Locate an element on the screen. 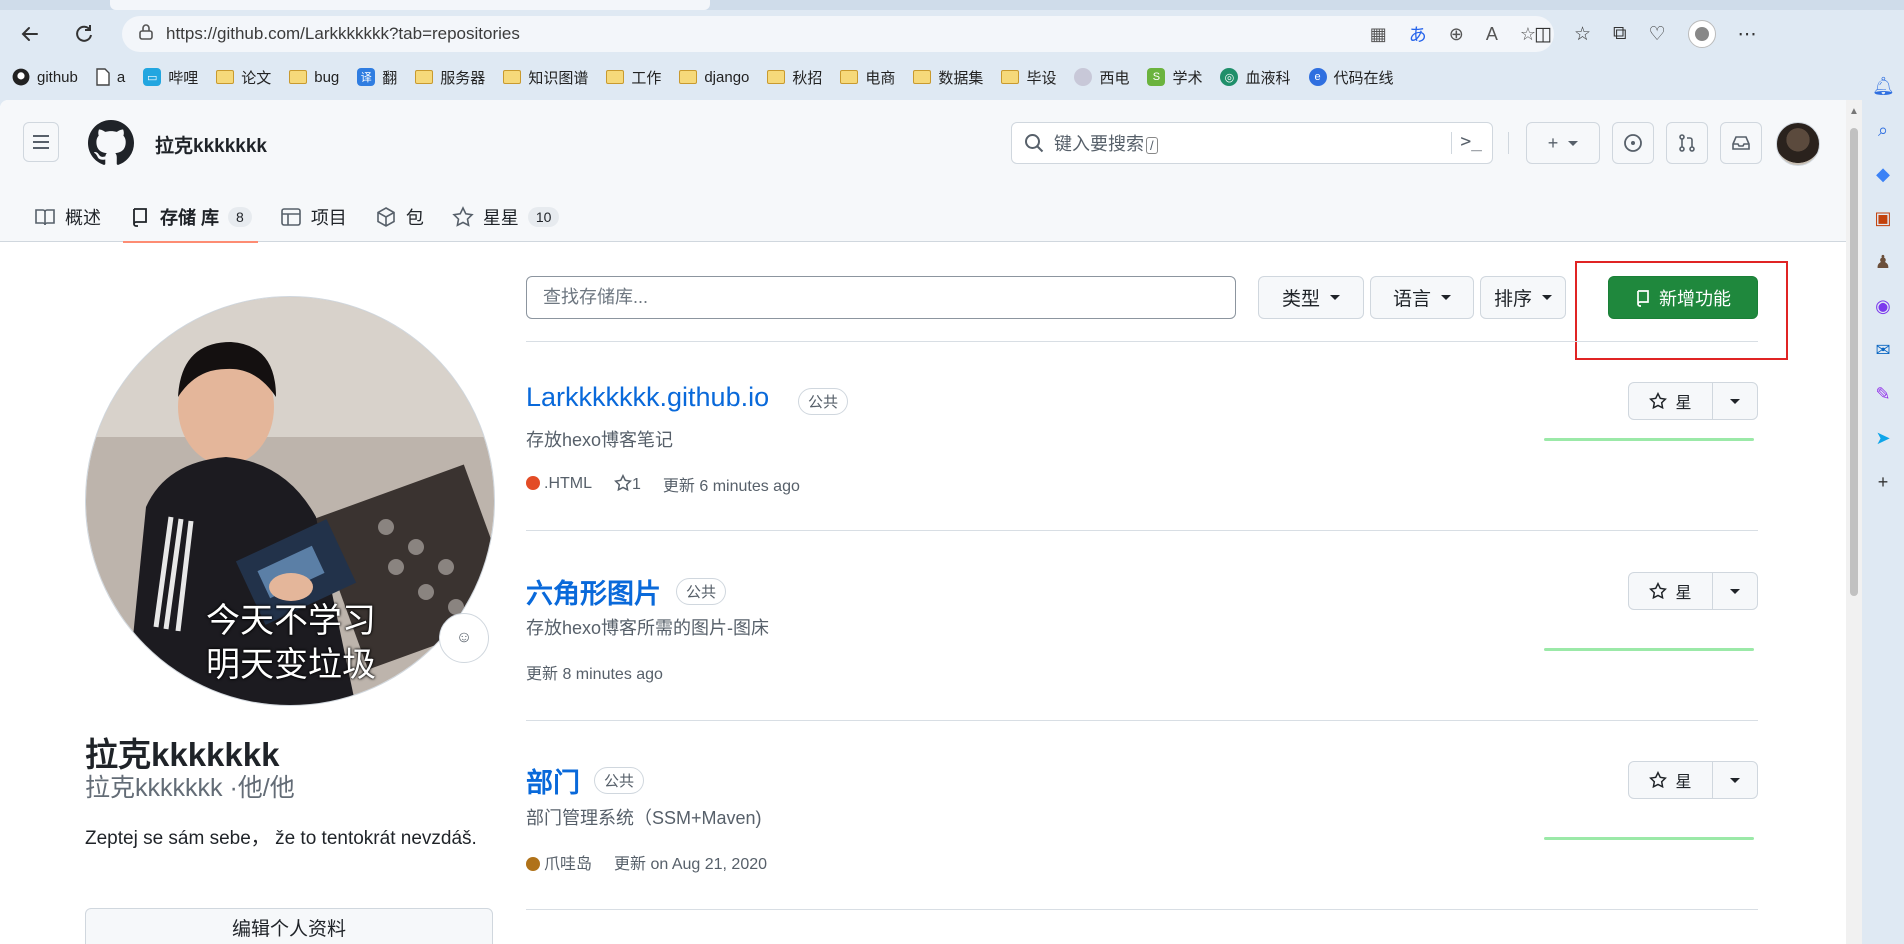 Image resolution: width=1904 pixels, height=944 pixels. tag-icon: ◆ is located at coordinates (1883, 175).